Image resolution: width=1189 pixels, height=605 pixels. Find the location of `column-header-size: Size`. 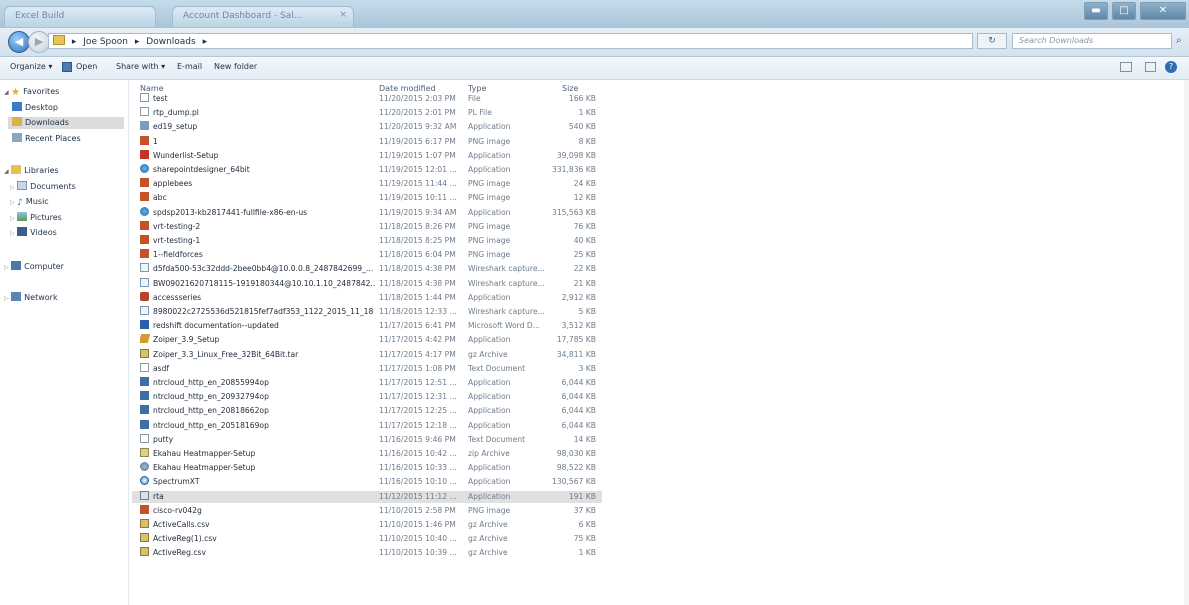

column-header-size: Size is located at coordinates (570, 88).